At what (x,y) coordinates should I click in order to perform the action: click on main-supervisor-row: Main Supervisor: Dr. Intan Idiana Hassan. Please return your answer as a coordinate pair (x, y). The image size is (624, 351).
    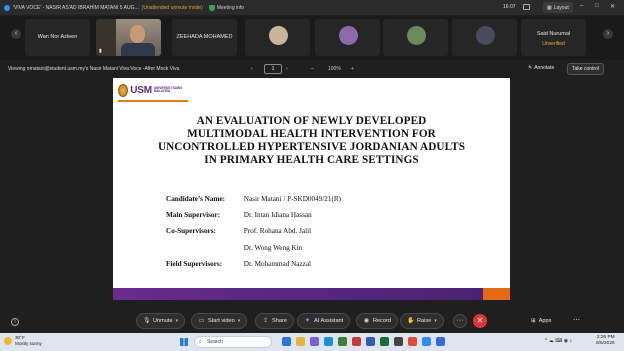
    Looking at the image, I should click on (239, 215).